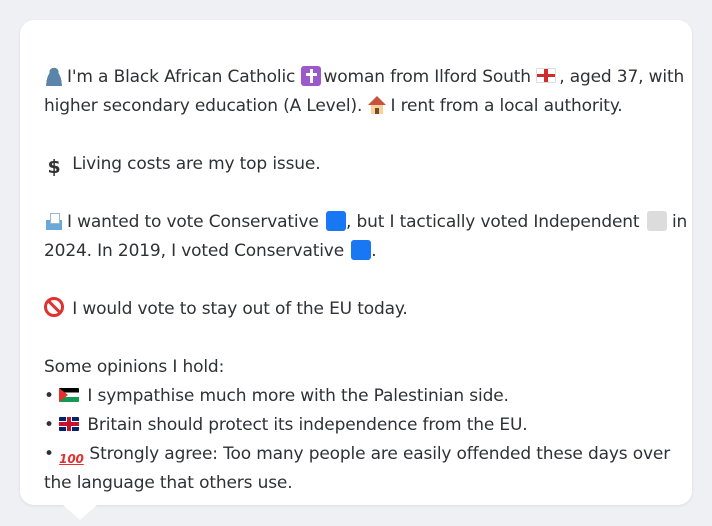 The image size is (712, 526). Describe the element at coordinates (194, 251) in the screenshot. I see `vote-text-d: 2024. In 2019, I voted Conservative` at that location.